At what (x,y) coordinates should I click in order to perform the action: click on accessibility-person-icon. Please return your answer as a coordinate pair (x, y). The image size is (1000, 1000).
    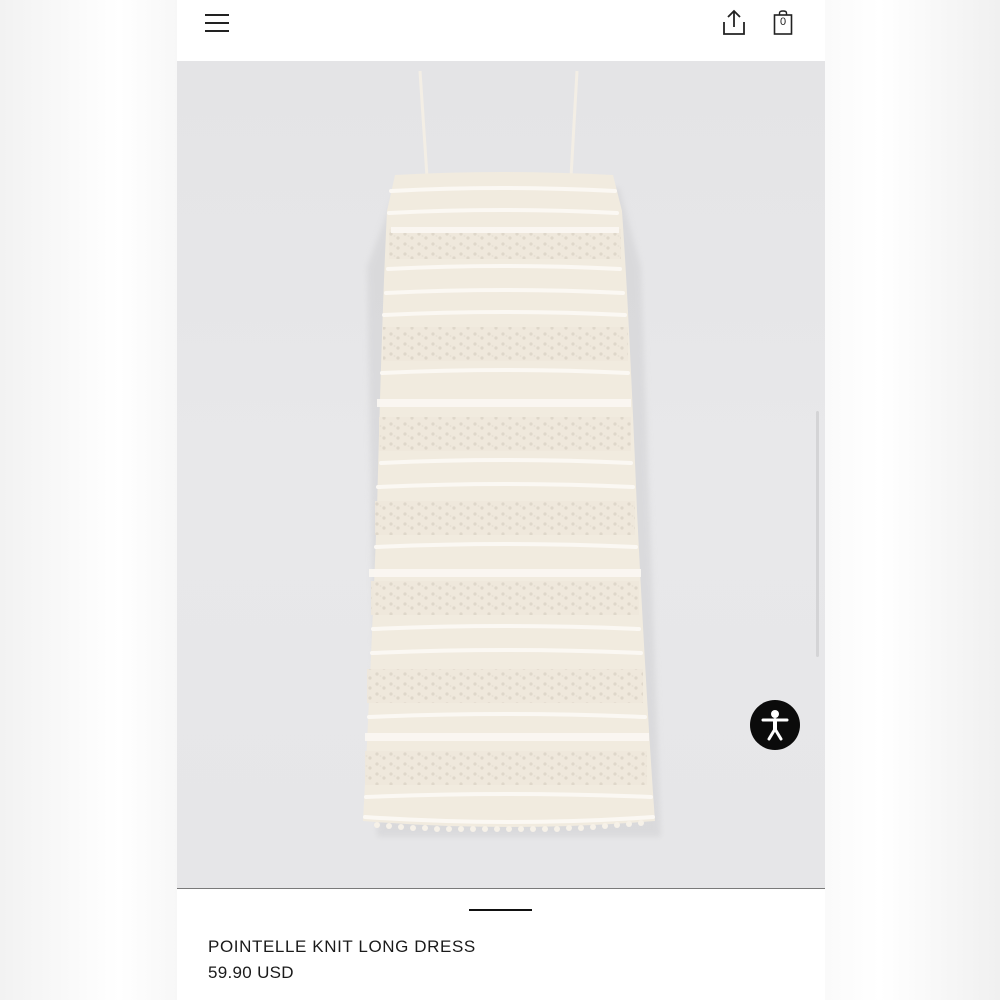
    Looking at the image, I should click on (775, 725).